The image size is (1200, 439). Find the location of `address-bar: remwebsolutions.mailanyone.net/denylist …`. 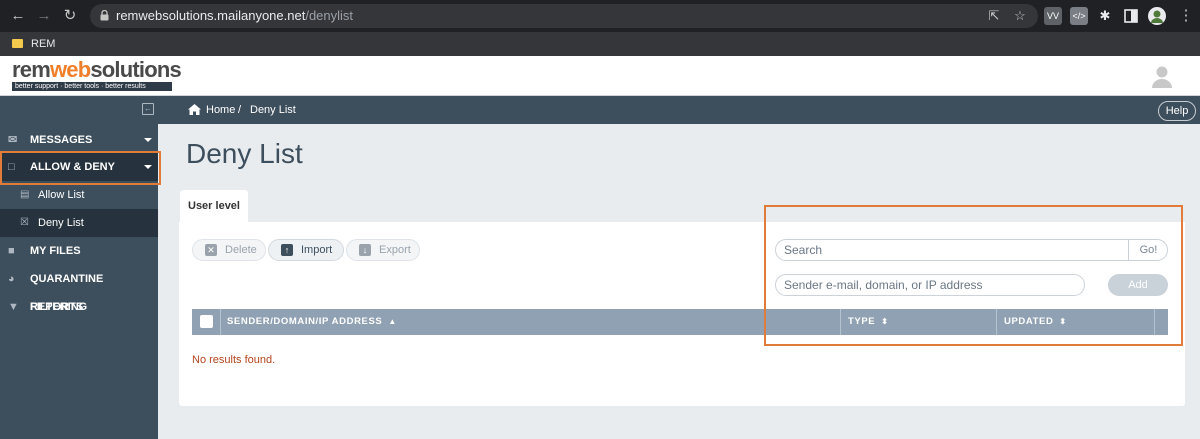

address-bar: remwebsolutions.mailanyone.net/denylist … is located at coordinates (564, 16).